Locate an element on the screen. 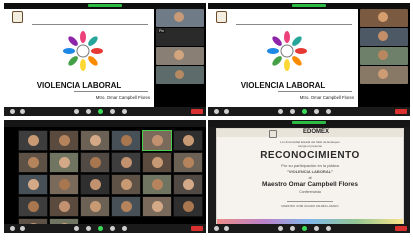 Image resolution: width=413 pixels, height=240 pixels. certificate-header-line-2: otorga el presente is located at coordinates (310, 146).